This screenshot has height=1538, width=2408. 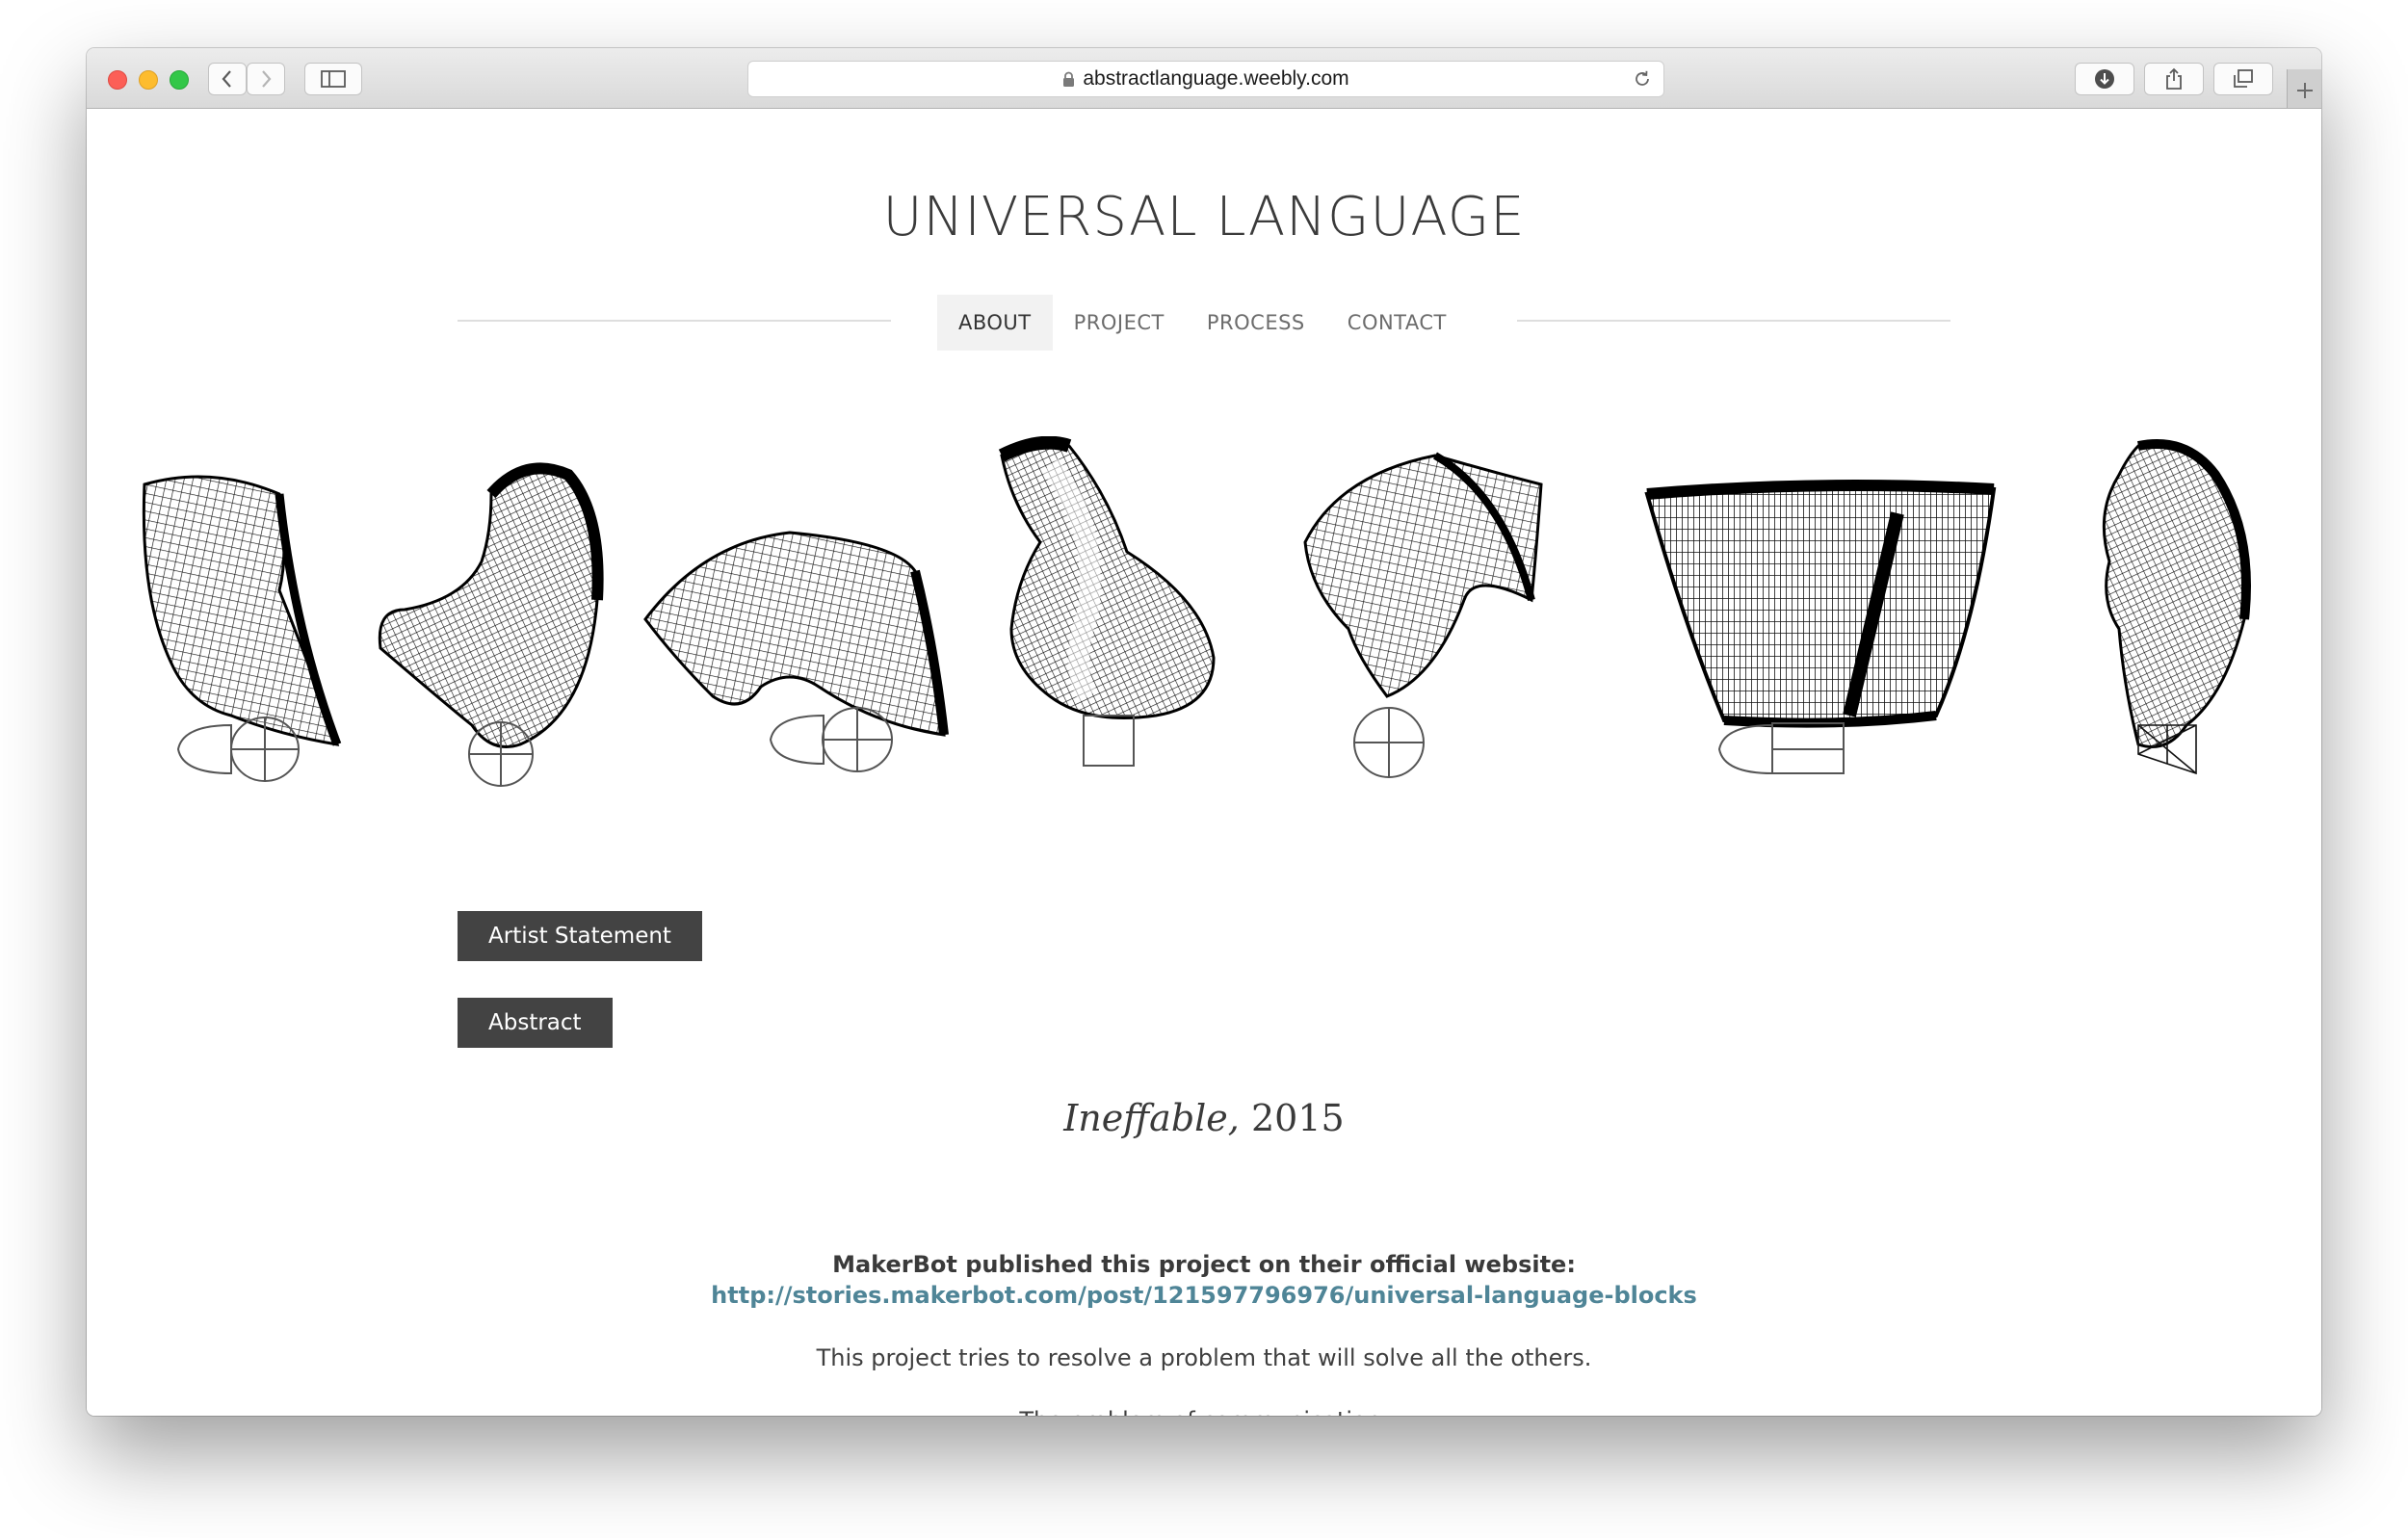 I want to click on nav-divider-right, so click(x=1733, y=321).